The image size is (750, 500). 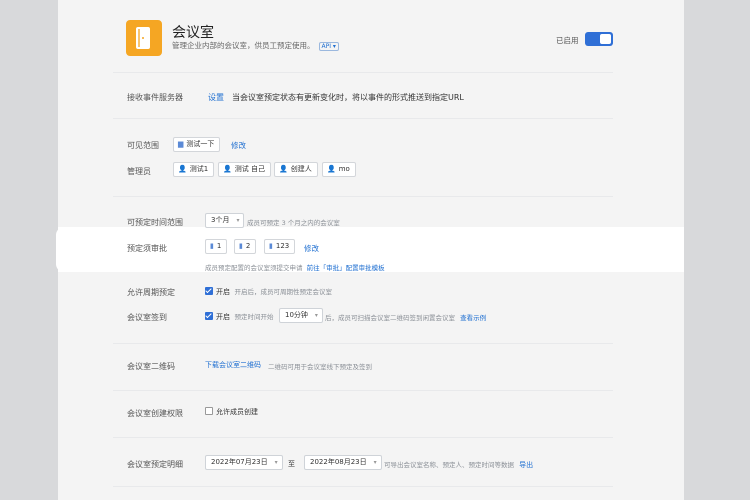 What do you see at coordinates (144, 38) in the screenshot?
I see `door-icon` at bounding box center [144, 38].